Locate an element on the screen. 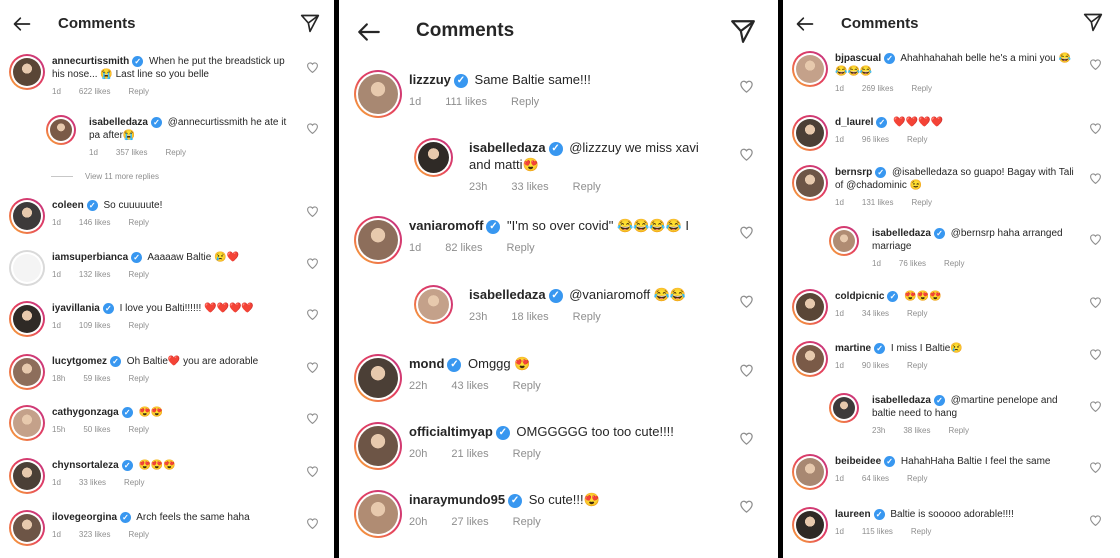 The image size is (1120, 558). username: mond is located at coordinates (426, 363).